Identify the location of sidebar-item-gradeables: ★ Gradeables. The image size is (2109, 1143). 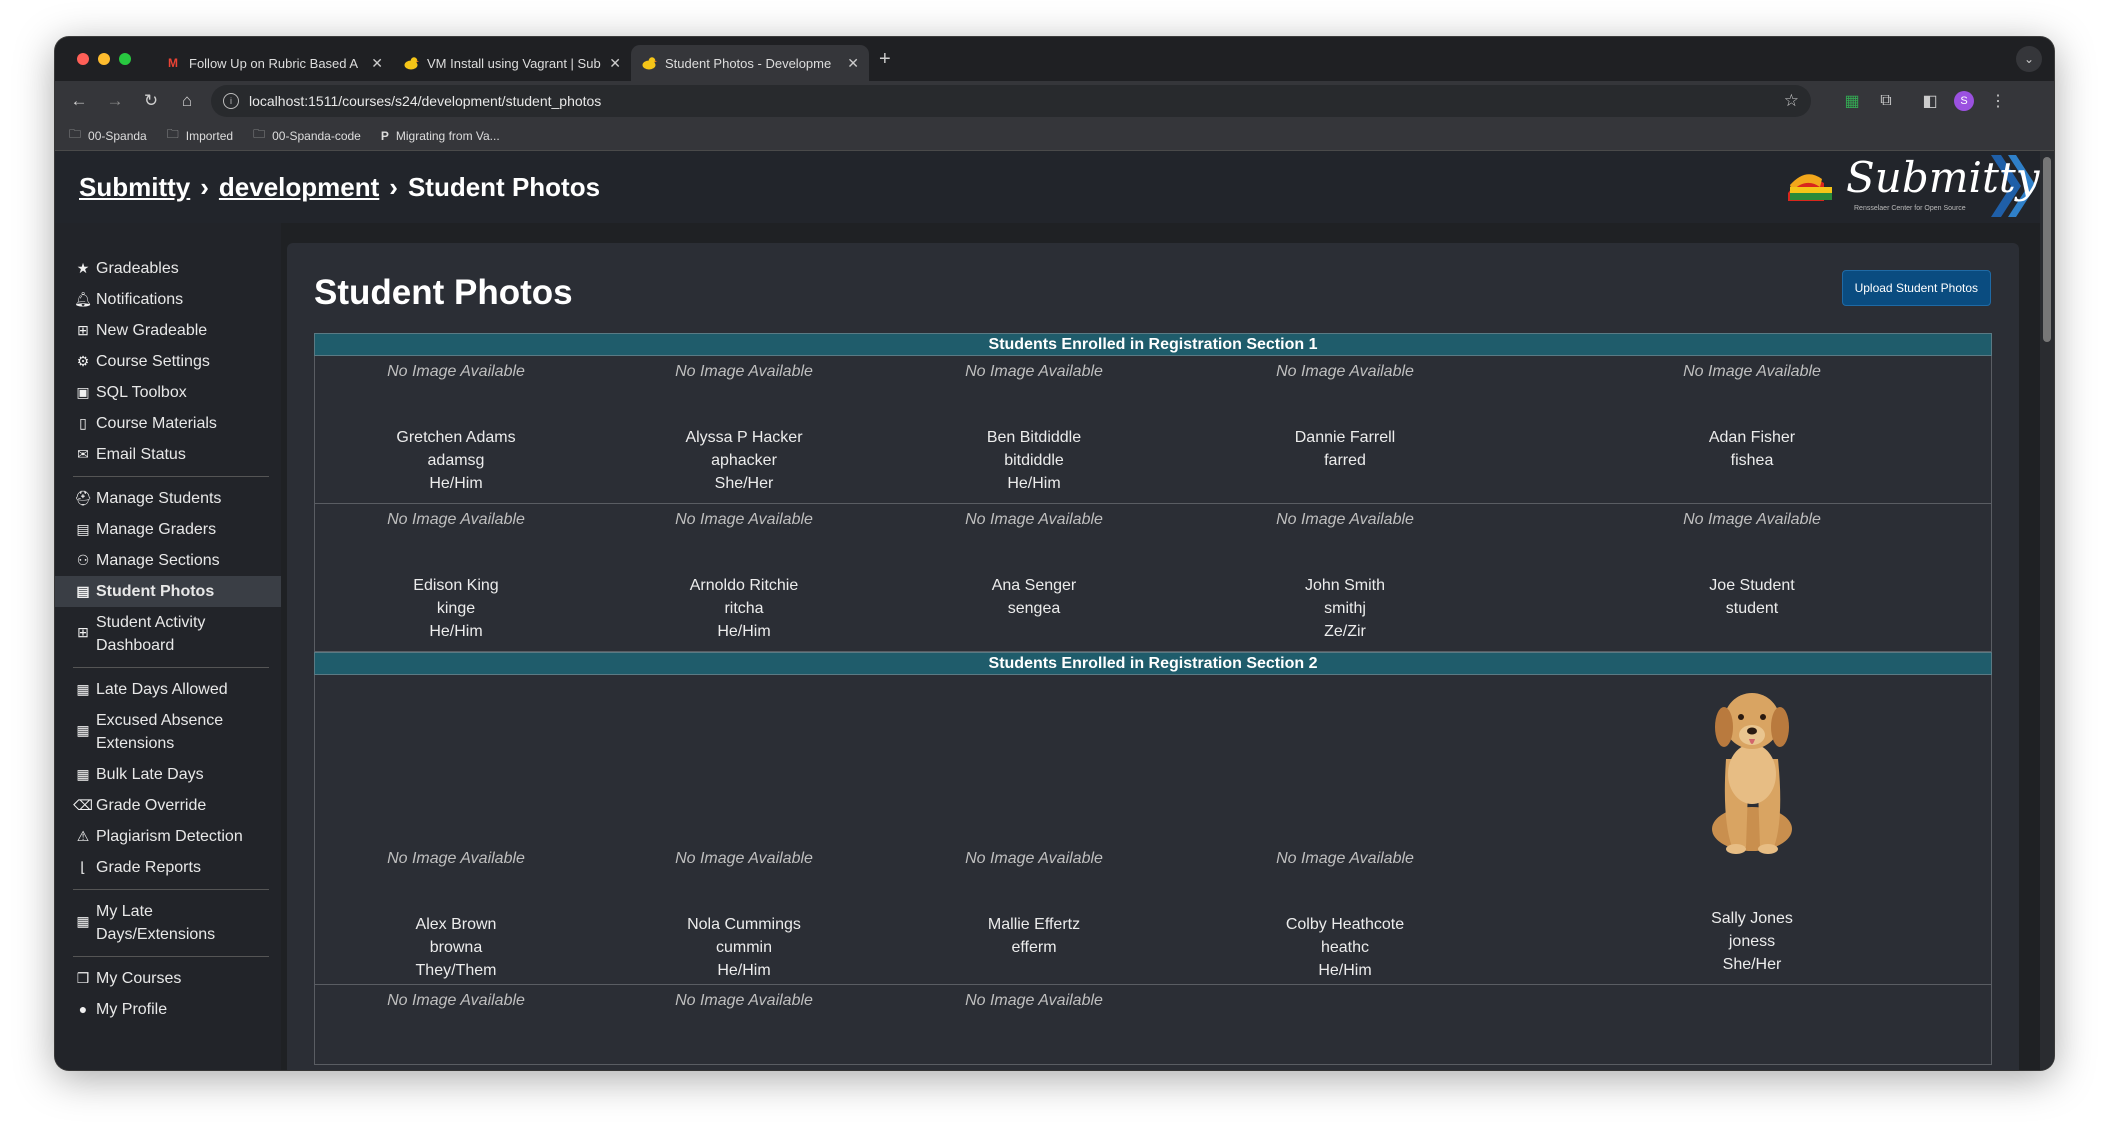
(168, 268).